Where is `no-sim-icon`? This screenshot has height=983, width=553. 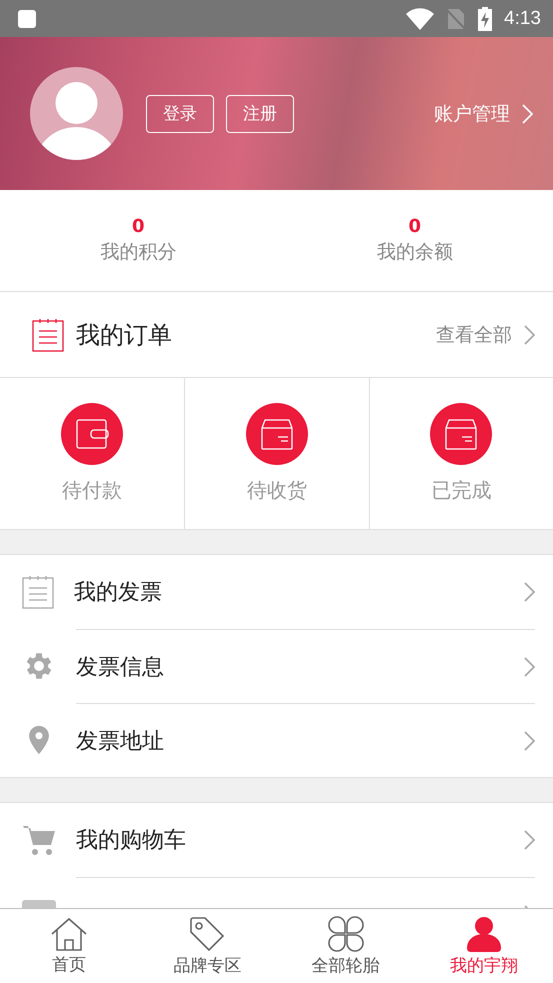 no-sim-icon is located at coordinates (456, 19).